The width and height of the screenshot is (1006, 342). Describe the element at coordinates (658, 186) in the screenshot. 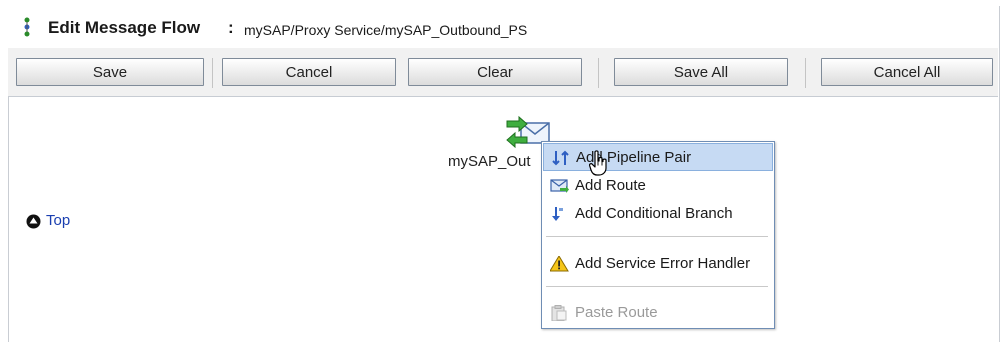

I see `menu-item-add-route: Add Route` at that location.